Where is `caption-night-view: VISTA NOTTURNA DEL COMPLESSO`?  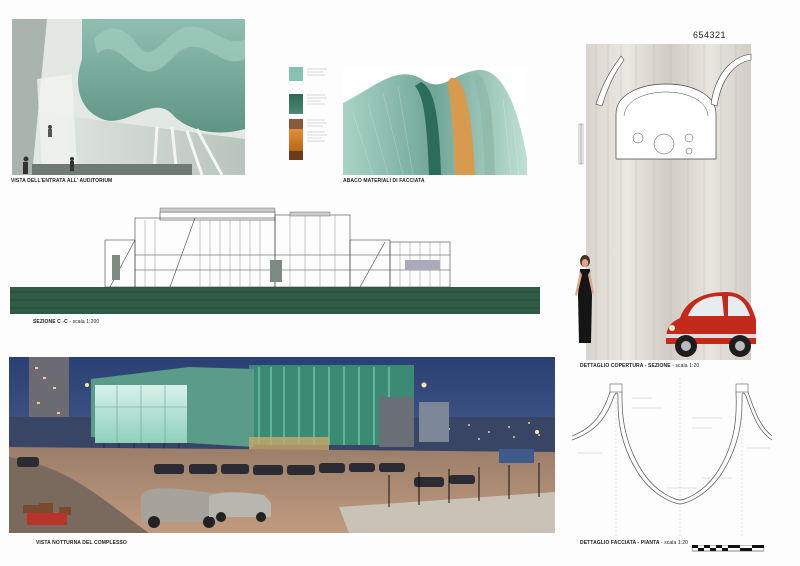
caption-night-view: VISTA NOTTURNA DEL COMPLESSO is located at coordinates (81, 543).